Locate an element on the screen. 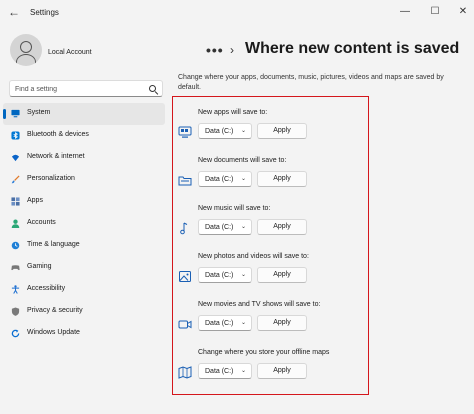 The height and width of the screenshot is (414, 474). sidebar-item-bluetooth: Bluetooth & devices is located at coordinates (84, 136).